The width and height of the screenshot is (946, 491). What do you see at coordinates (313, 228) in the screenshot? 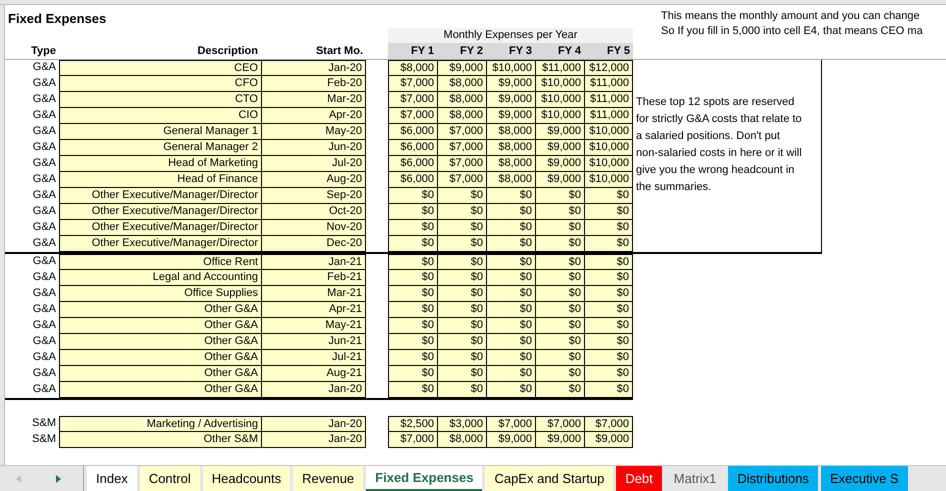
I see `table-cell: Nov-20` at bounding box center [313, 228].